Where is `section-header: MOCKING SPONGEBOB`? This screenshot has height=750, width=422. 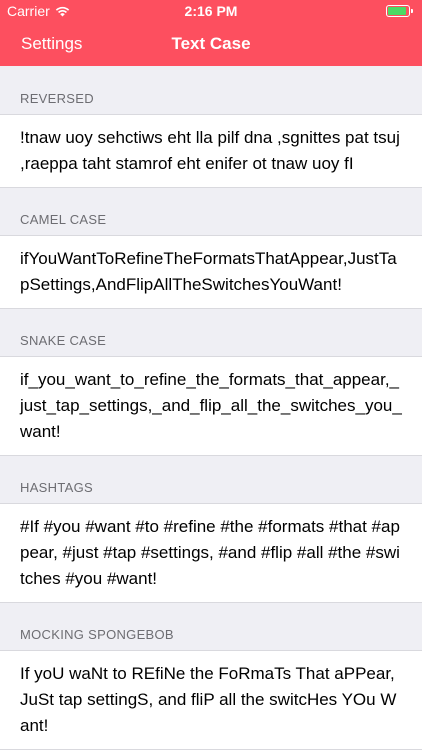 section-header: MOCKING SPONGEBOB is located at coordinates (97, 634).